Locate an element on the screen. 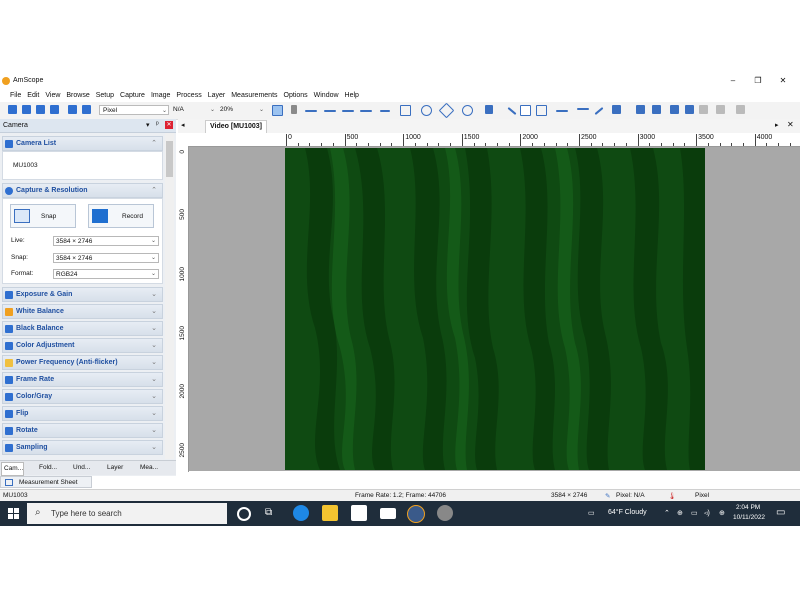 The height and width of the screenshot is (600, 800). circle-tool-icon is located at coordinates (467, 110).